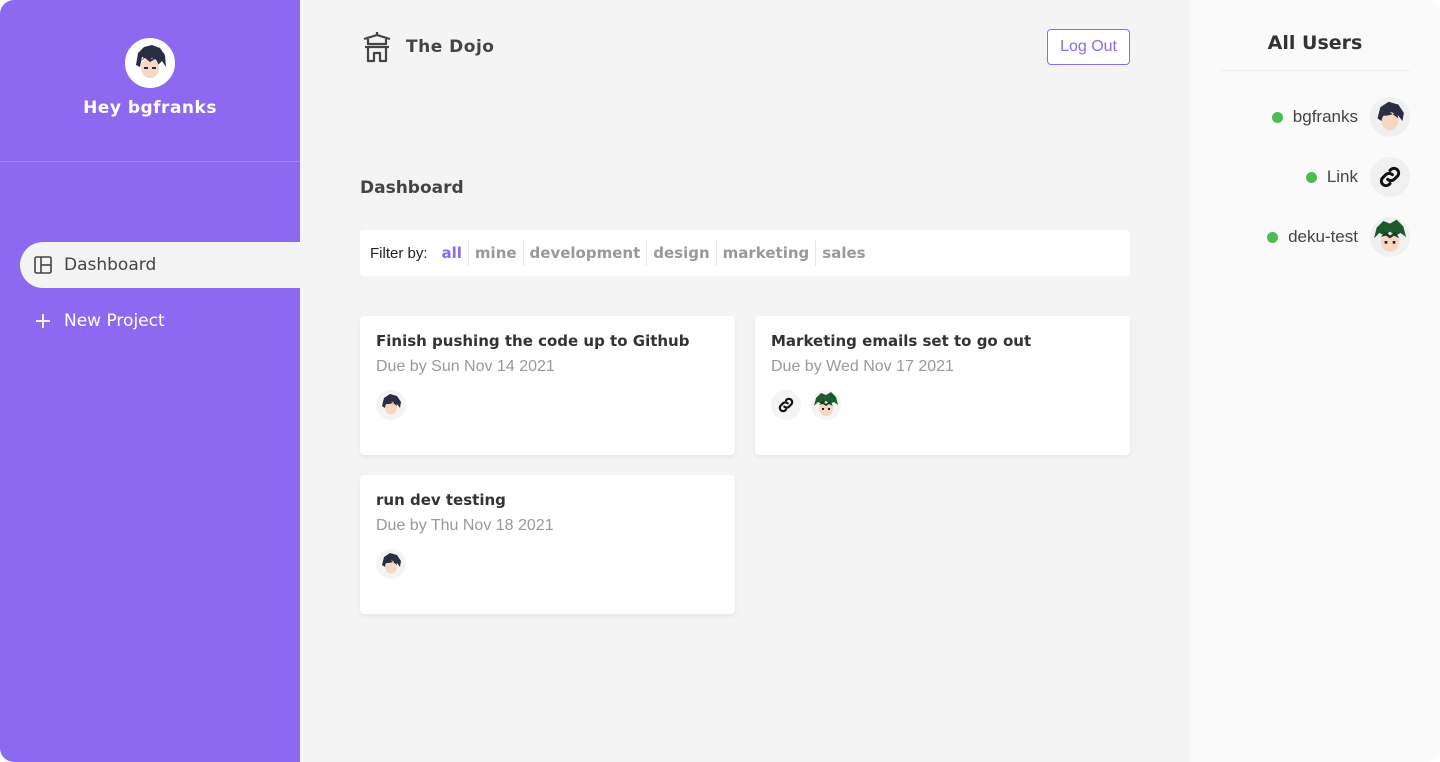 The width and height of the screenshot is (1440, 762). I want to click on project-title: run dev testing, so click(441, 500).